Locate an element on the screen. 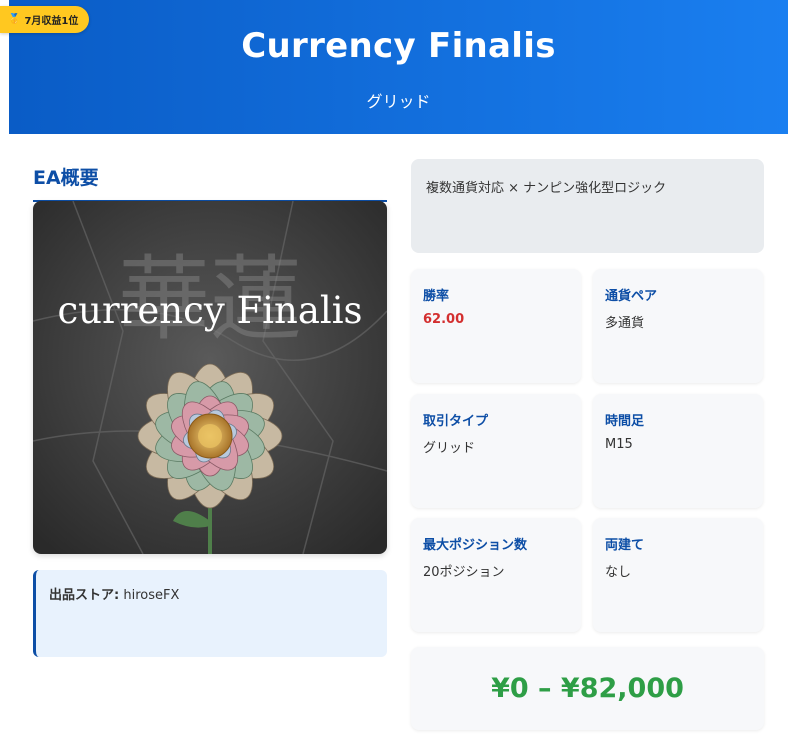 This screenshot has width=796, height=752. ea-title: Currency Finalis is located at coordinates (398, 46).